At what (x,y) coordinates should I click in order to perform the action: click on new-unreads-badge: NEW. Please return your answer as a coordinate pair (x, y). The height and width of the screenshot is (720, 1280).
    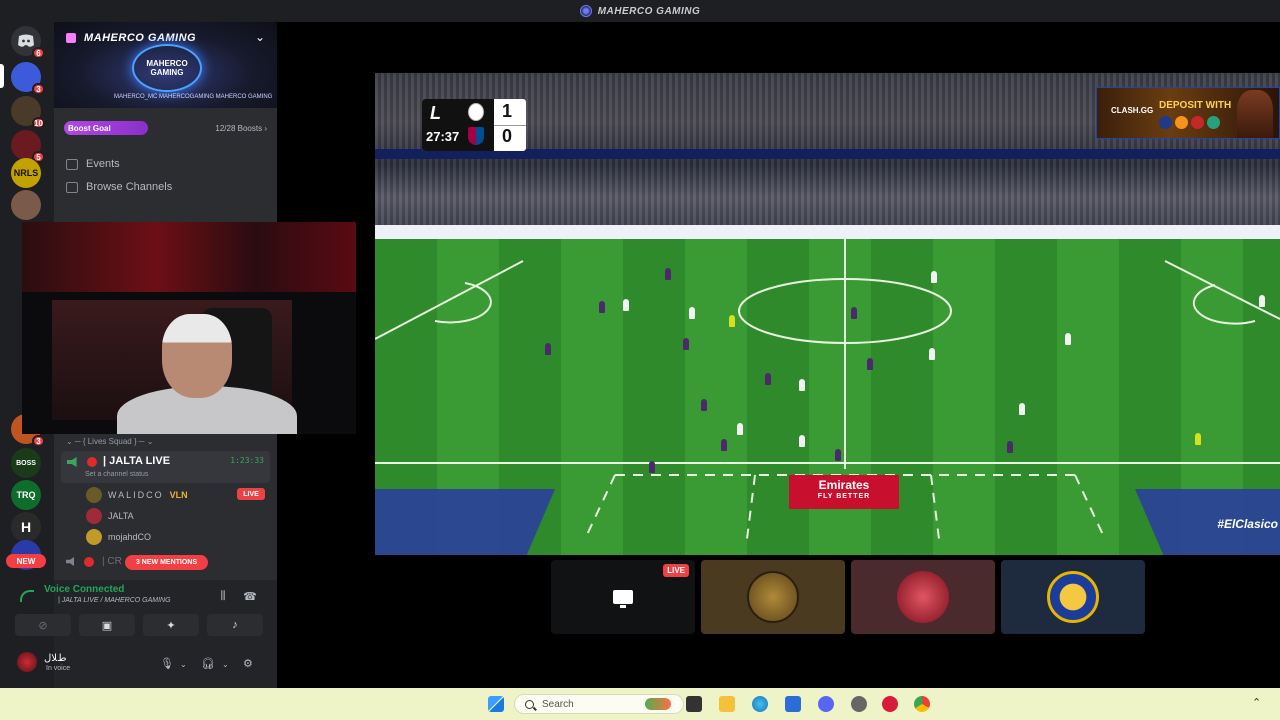
    Looking at the image, I should click on (26, 561).